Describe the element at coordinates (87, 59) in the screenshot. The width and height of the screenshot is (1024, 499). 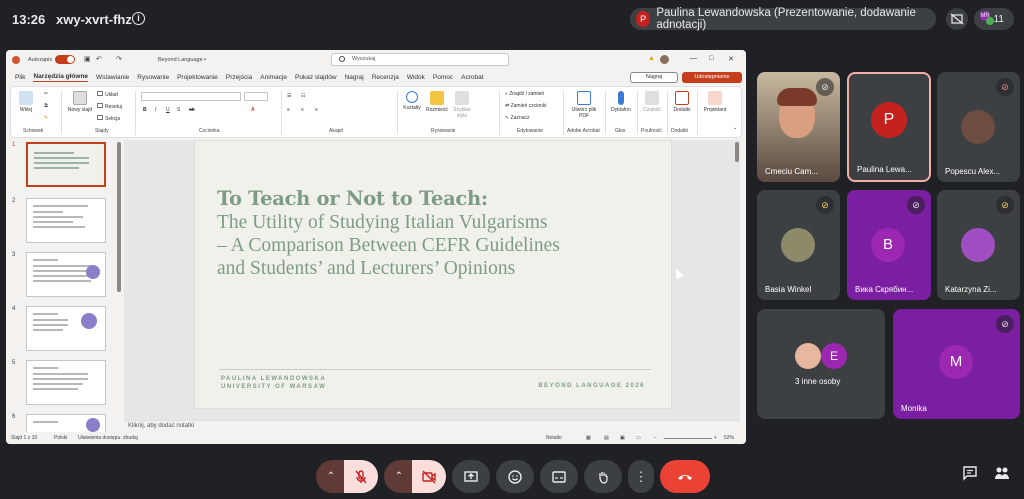
I see `save-icon: ▣` at that location.